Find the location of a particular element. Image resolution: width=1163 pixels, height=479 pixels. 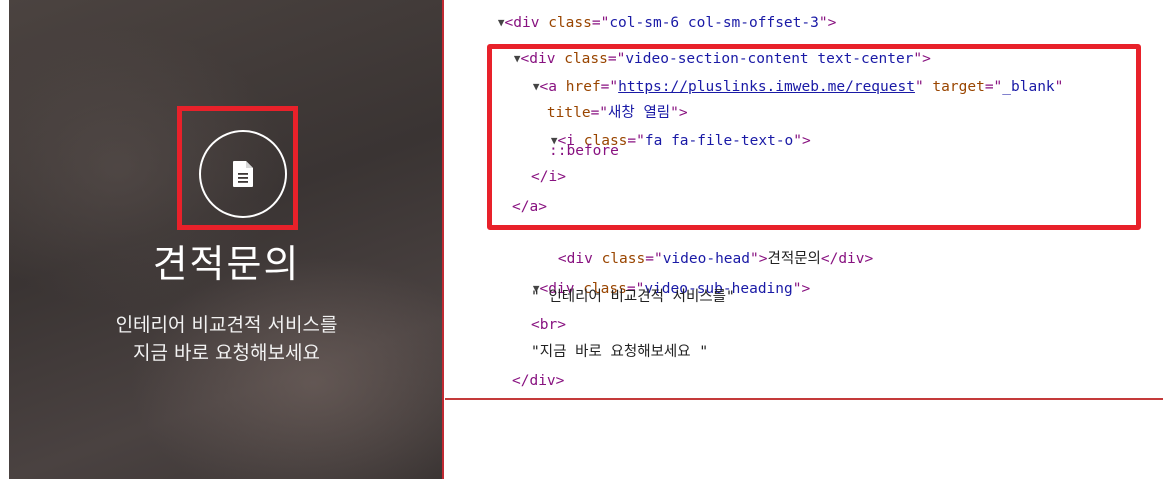

dom-text-node-1: " 인테리어 비교견적 서비스를" is located at coordinates (633, 297).